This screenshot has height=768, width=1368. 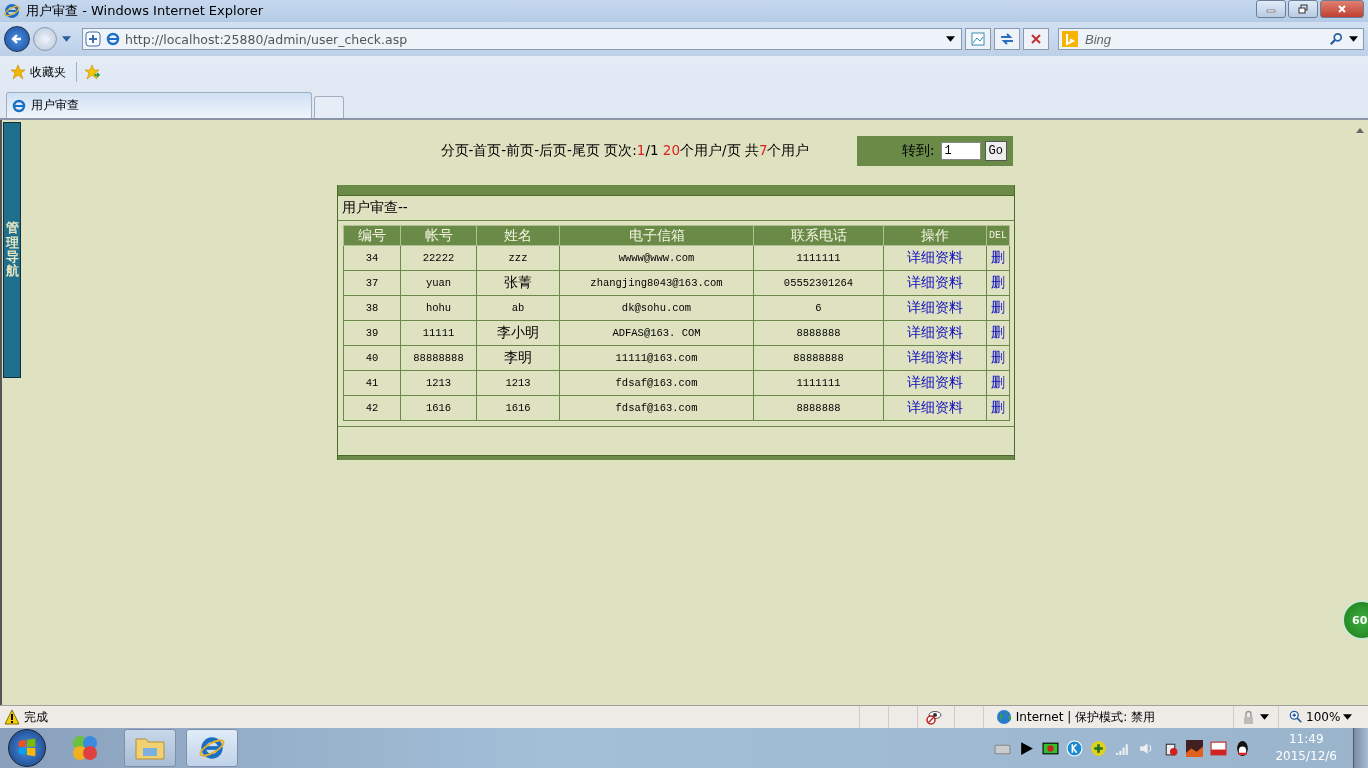 I want to click on star-icon, so click(x=18, y=72).